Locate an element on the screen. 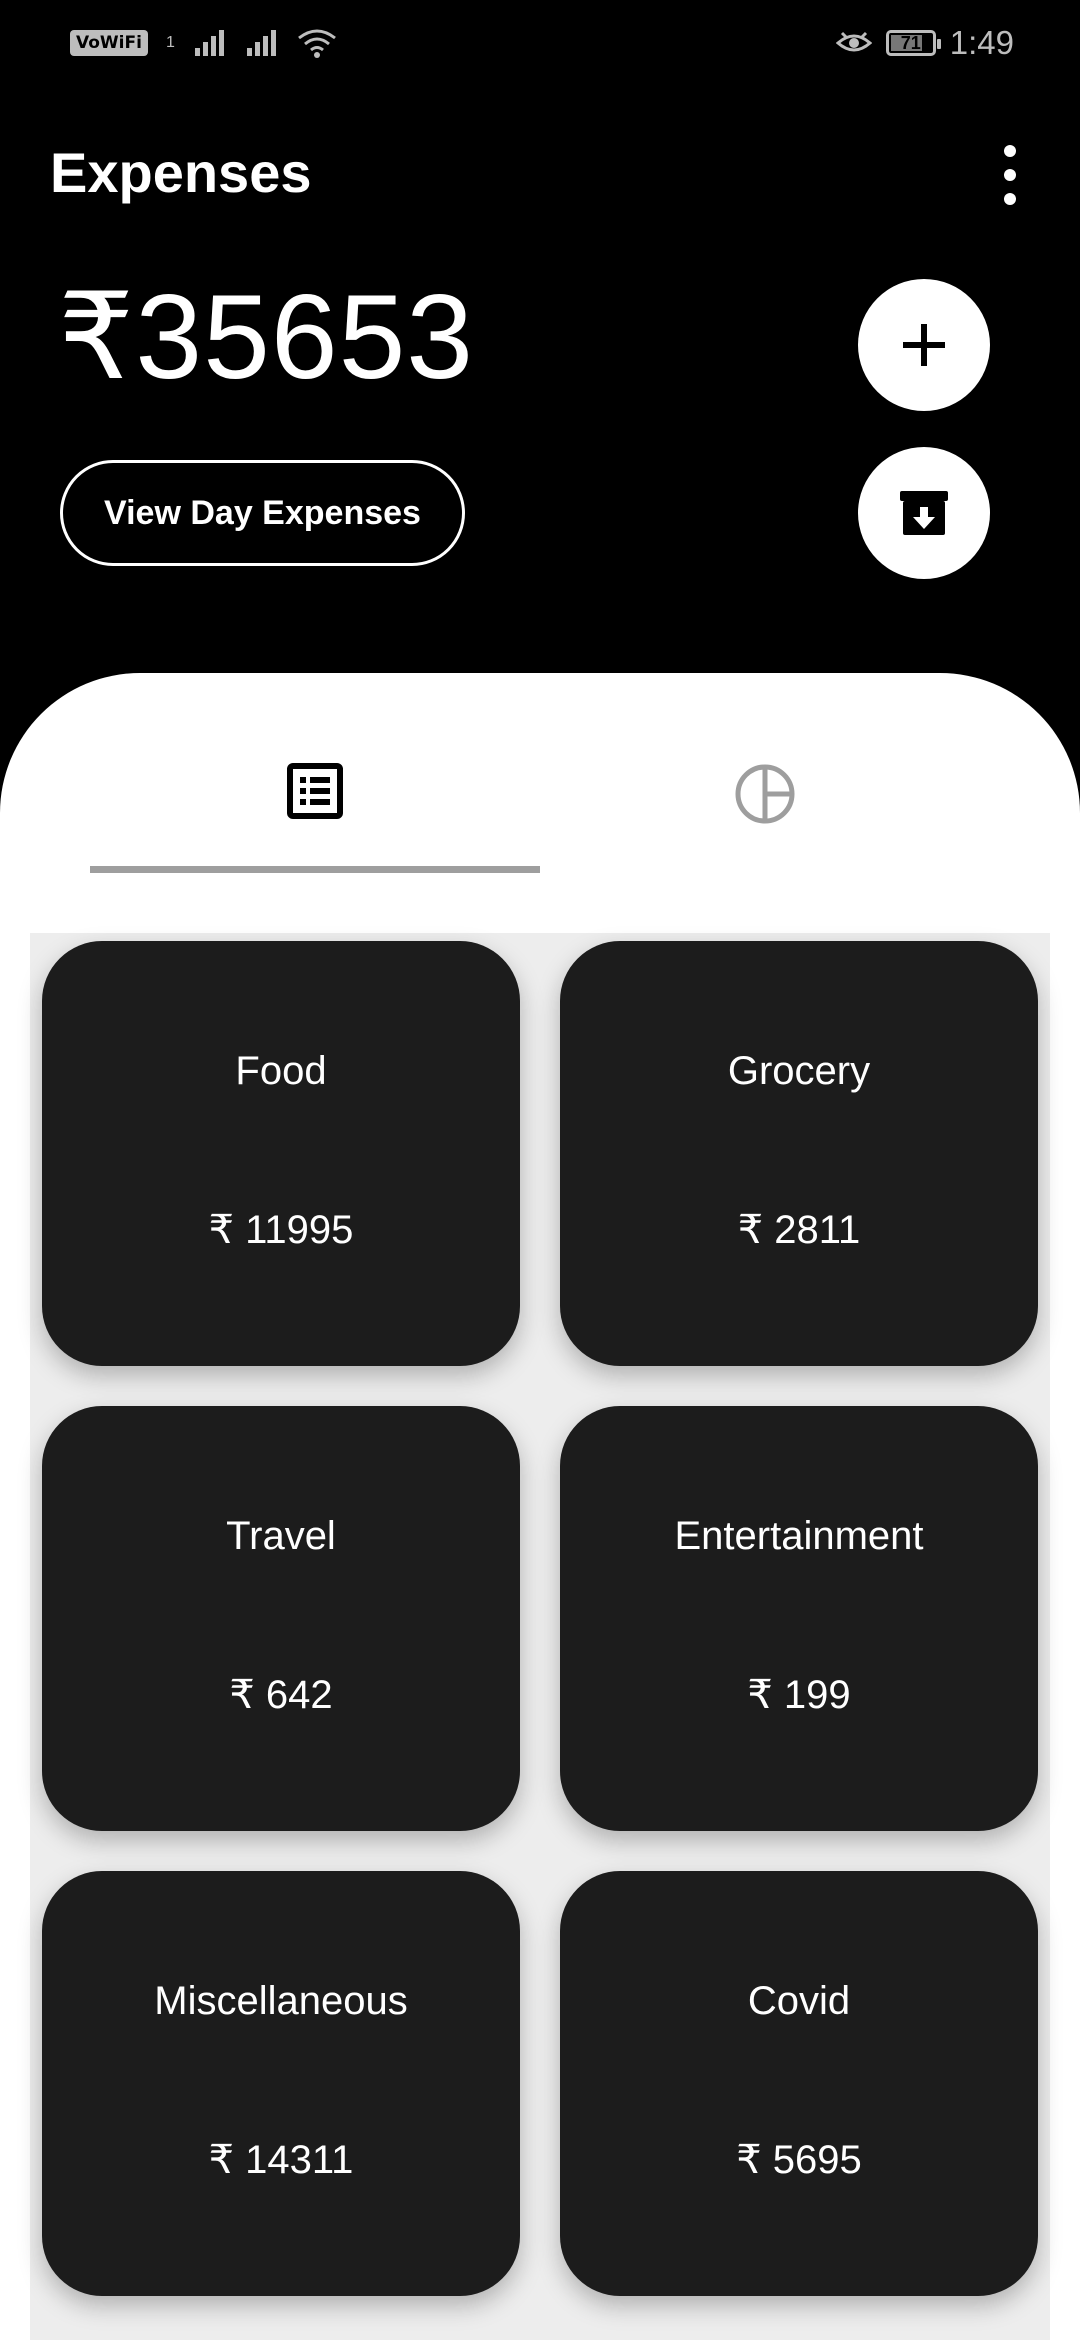 This screenshot has height=2340, width=1080. tab-list is located at coordinates (315, 818).